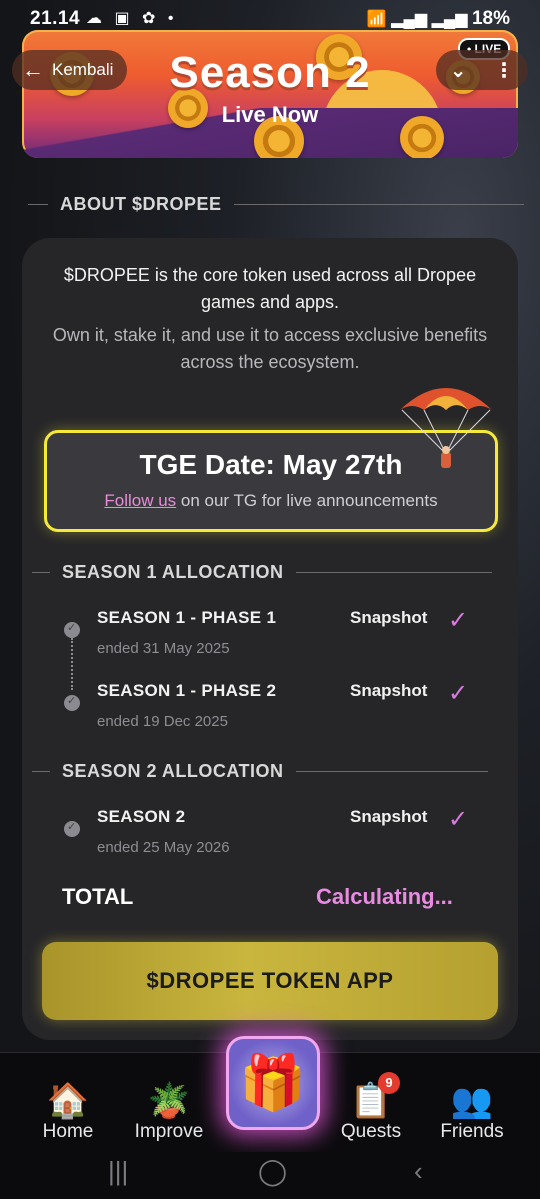 The width and height of the screenshot is (540, 1199). What do you see at coordinates (307, 500) in the screenshot?
I see `follow-rest: on our TG for live announcements` at bounding box center [307, 500].